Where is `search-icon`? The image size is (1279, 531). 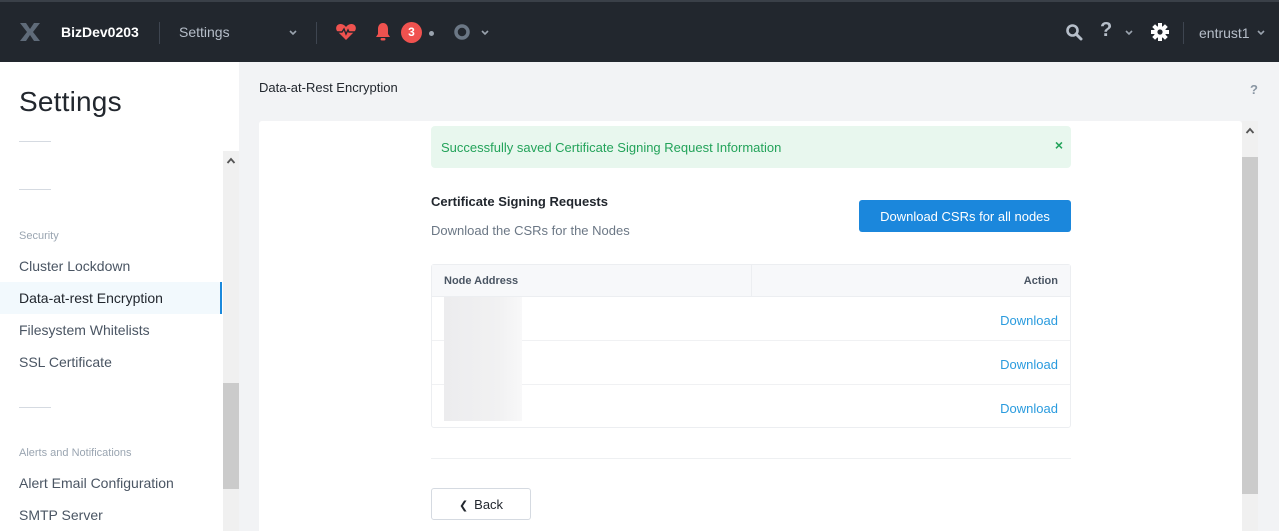 search-icon is located at coordinates (1074, 32).